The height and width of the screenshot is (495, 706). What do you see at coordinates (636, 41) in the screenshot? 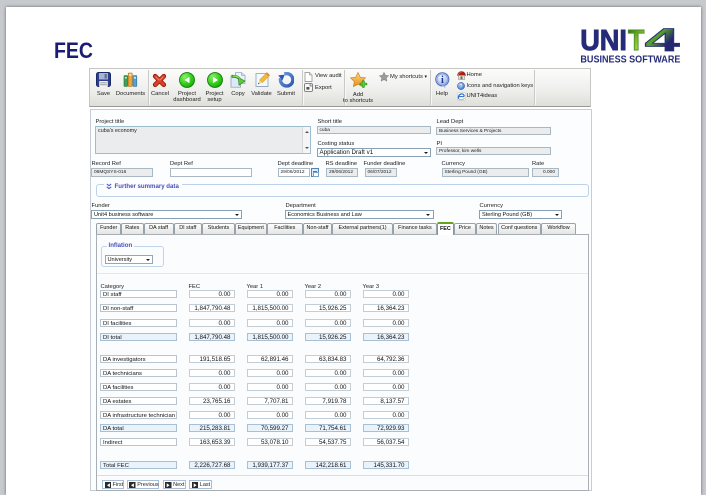
I see `svg-text: T` at bounding box center [636, 41].